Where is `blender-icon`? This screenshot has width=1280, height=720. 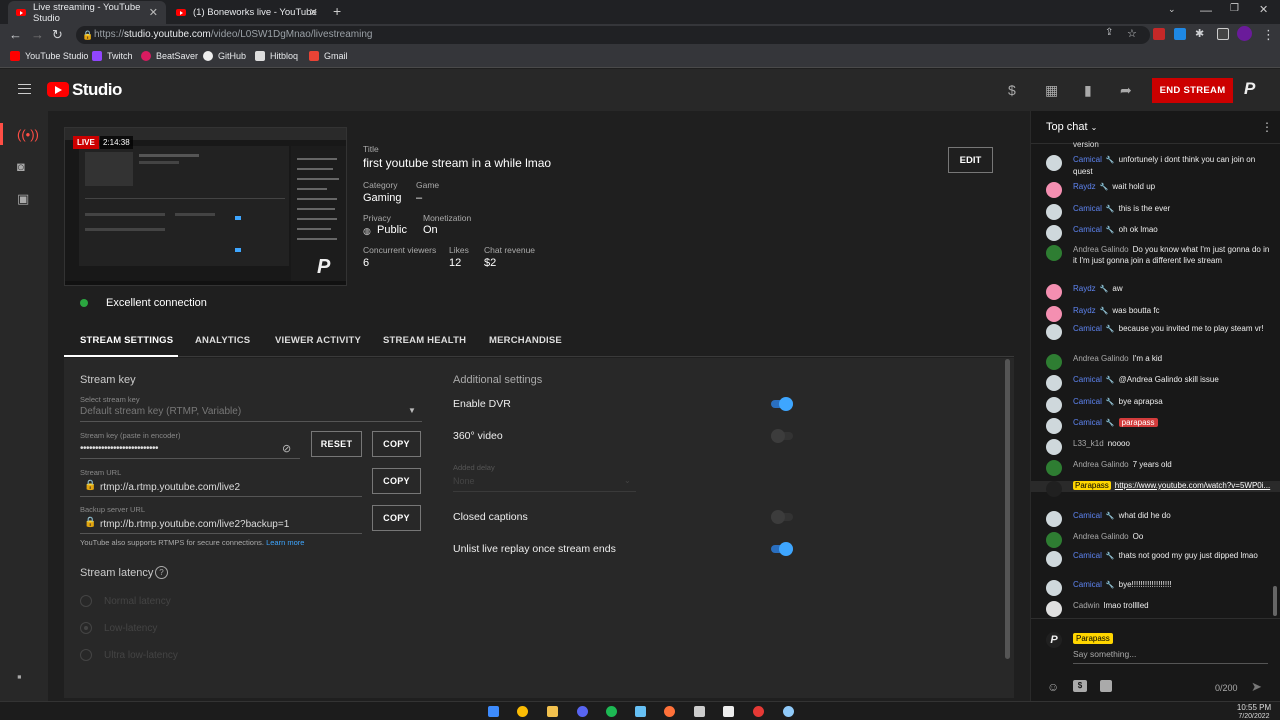
blender-icon is located at coordinates (669, 711).